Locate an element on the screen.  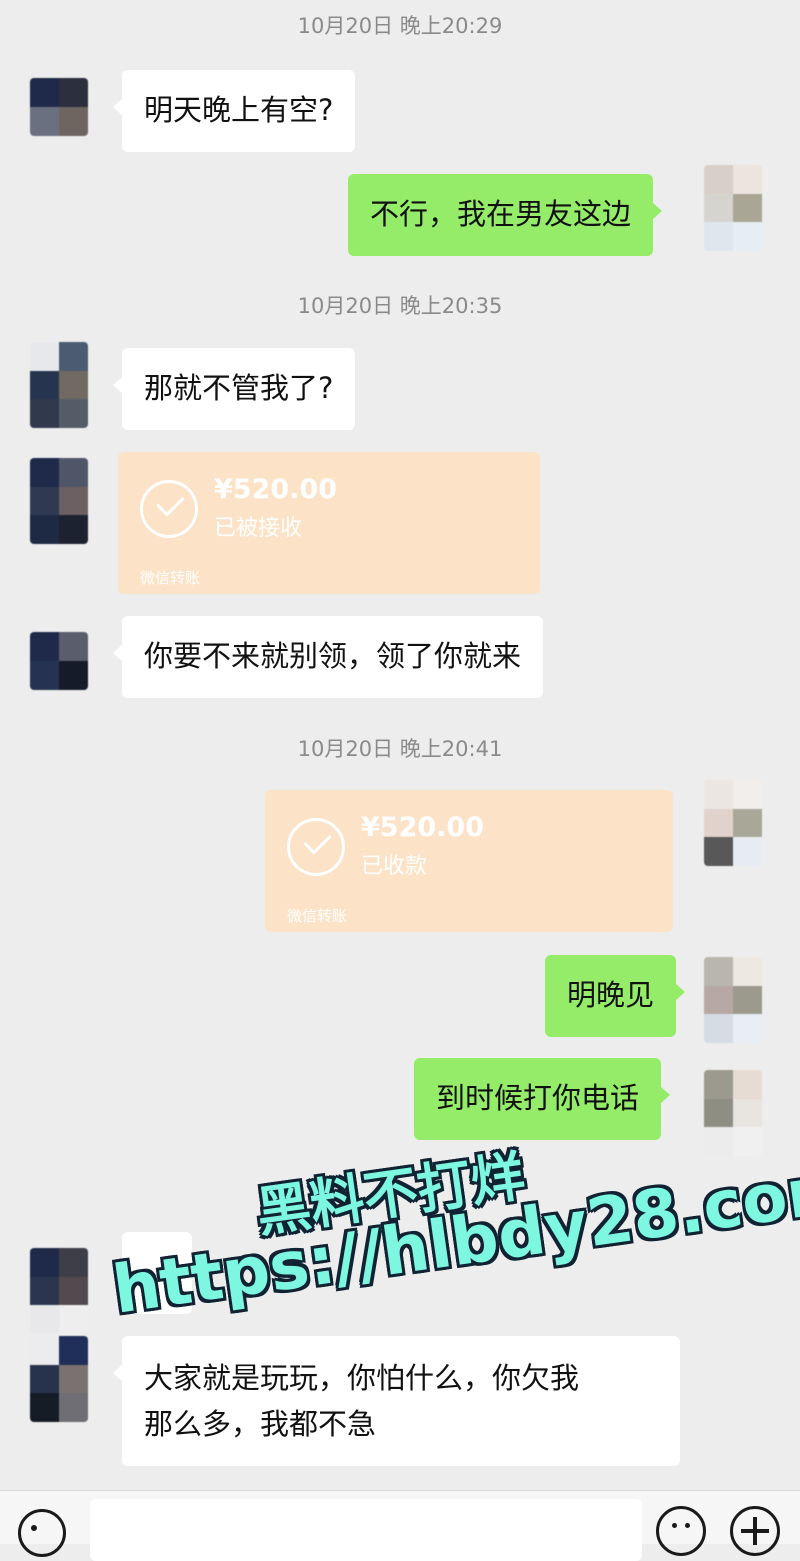
emoji-icon is located at coordinates (681, 1531).